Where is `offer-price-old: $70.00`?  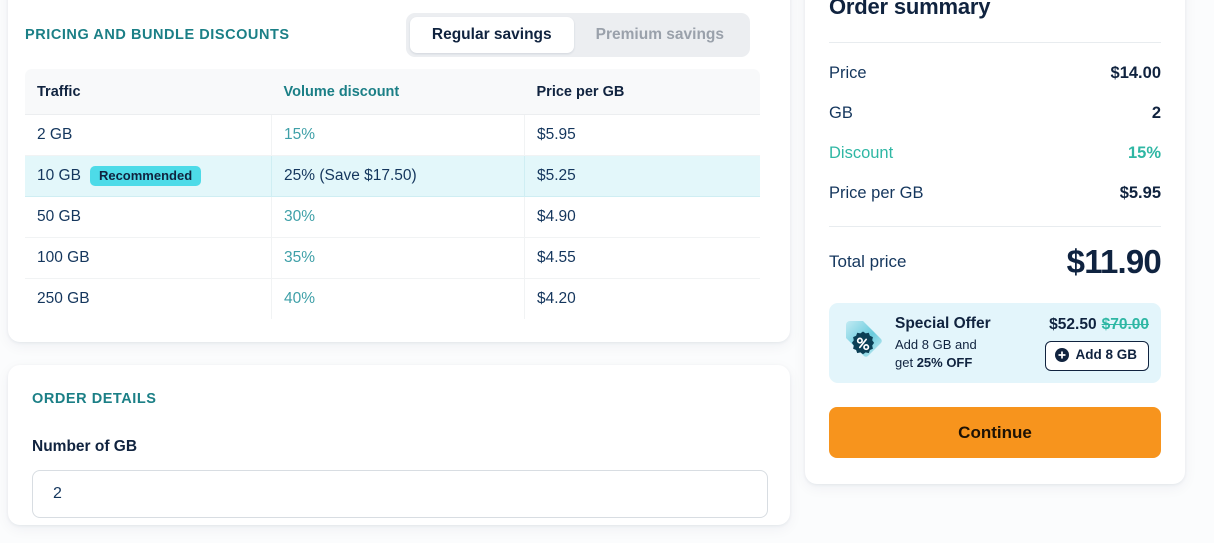
offer-price-old: $70.00 is located at coordinates (1125, 324).